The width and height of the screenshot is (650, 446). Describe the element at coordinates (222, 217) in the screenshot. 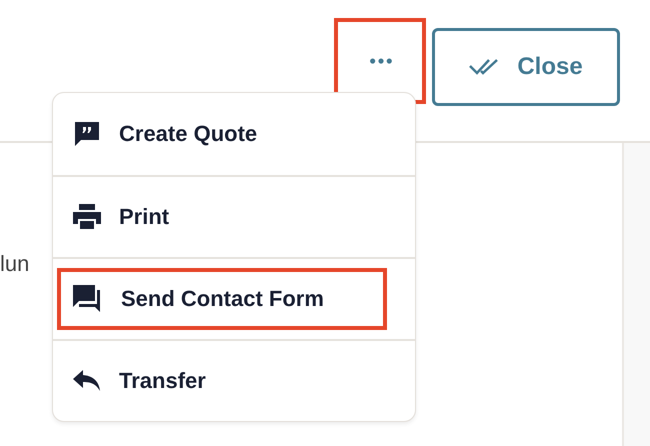

I see `menu-item: Print` at that location.